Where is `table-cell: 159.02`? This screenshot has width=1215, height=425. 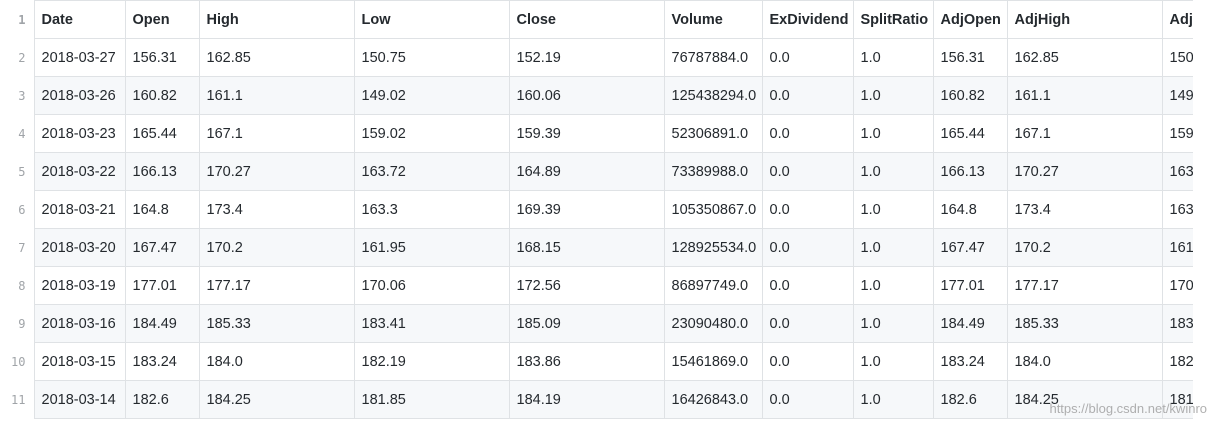
table-cell: 159.02 is located at coordinates (1177, 133).